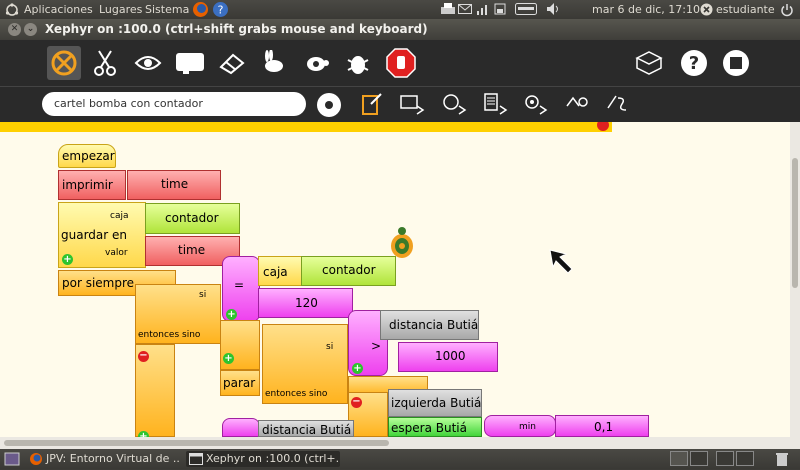  What do you see at coordinates (105, 63) in the screenshot?
I see `scissors-icon` at bounding box center [105, 63].